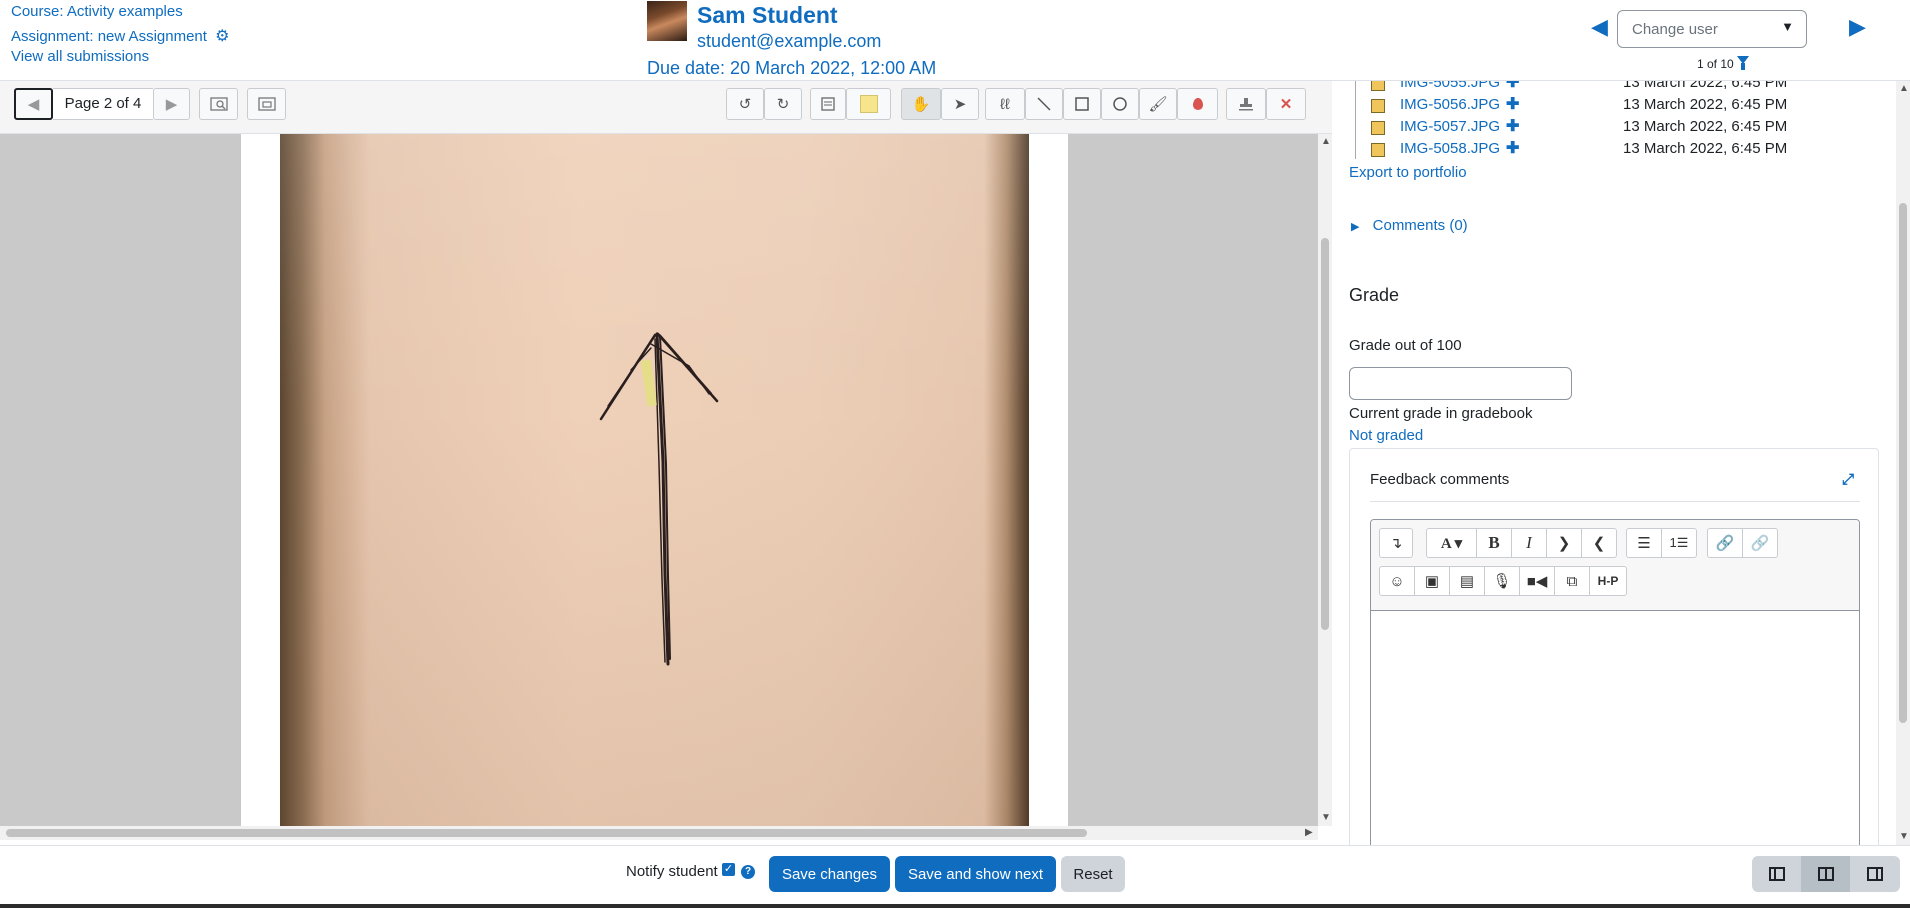 The image size is (1910, 908). I want to click on document-horizontal-scrollbar: ▶, so click(659, 833).